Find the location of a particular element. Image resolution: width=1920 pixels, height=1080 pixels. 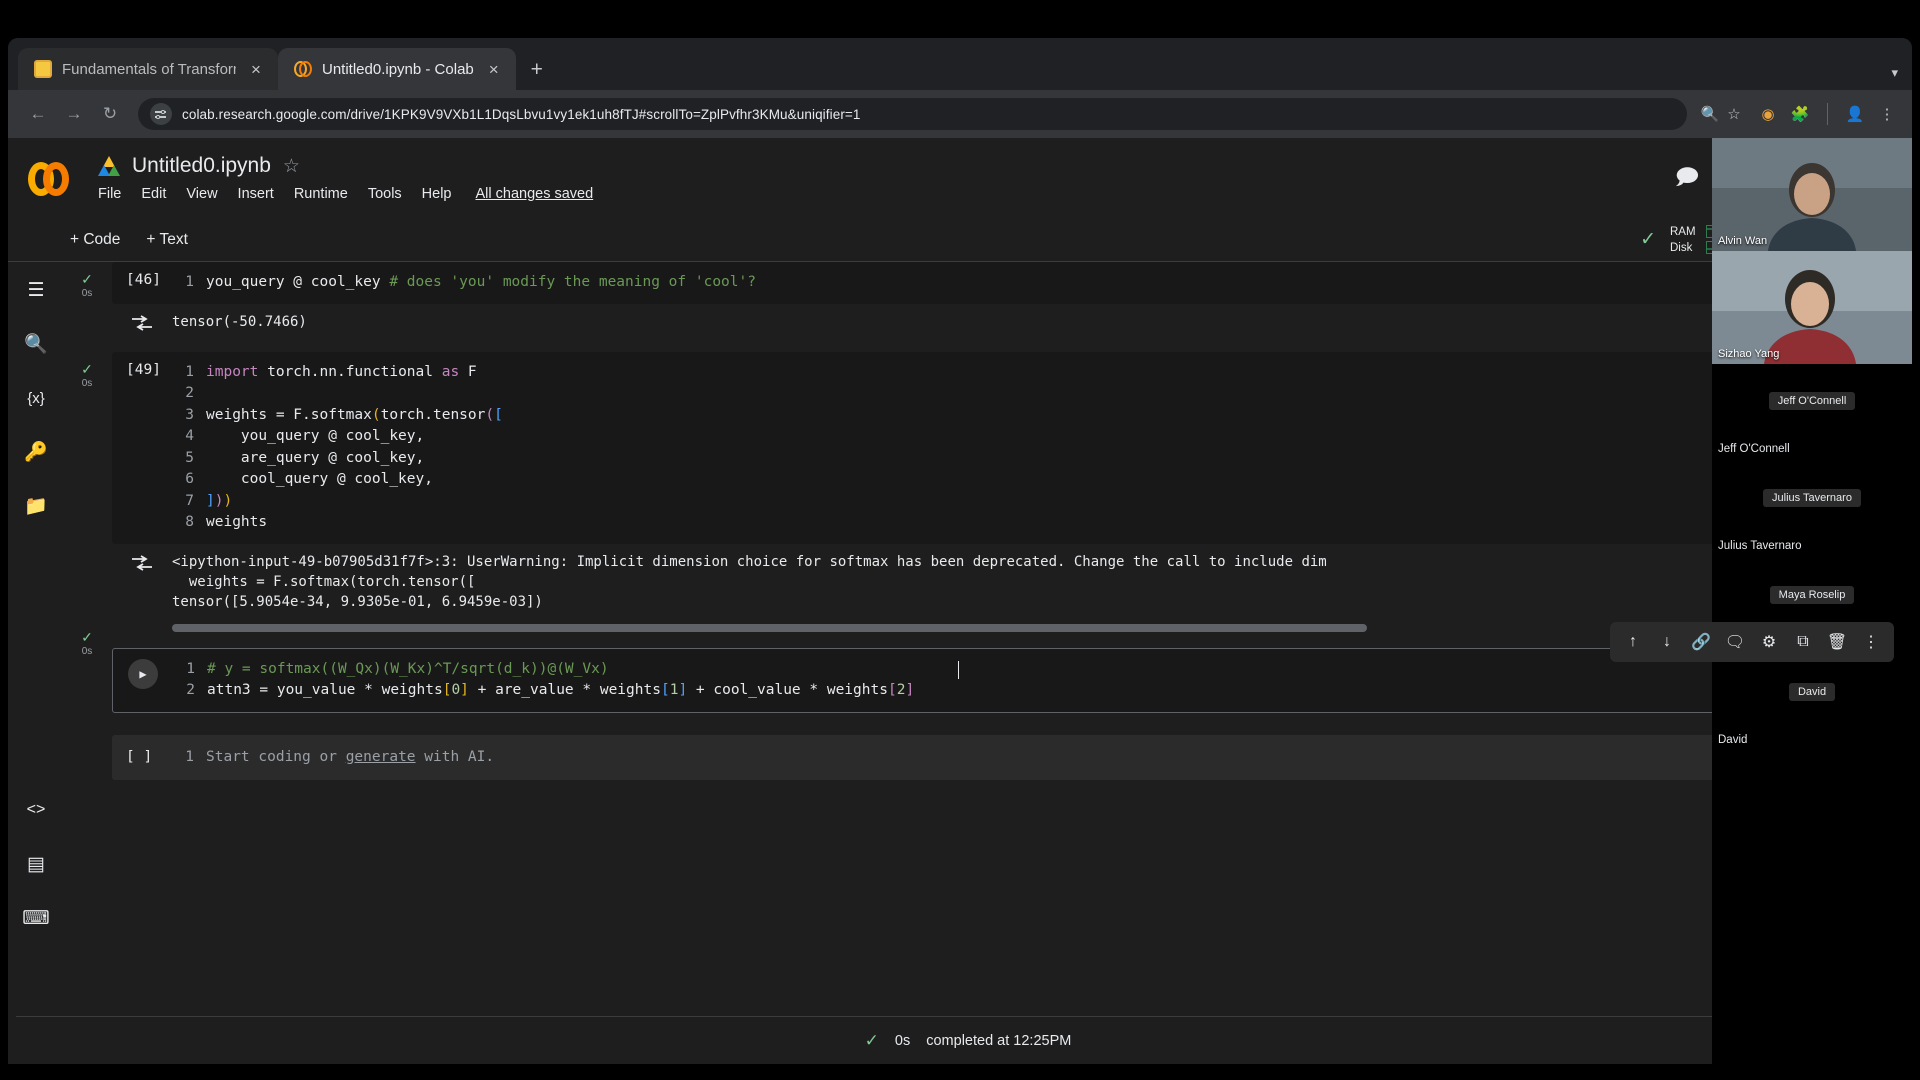

participant-name: Sizhao Yang is located at coordinates (1749, 354).